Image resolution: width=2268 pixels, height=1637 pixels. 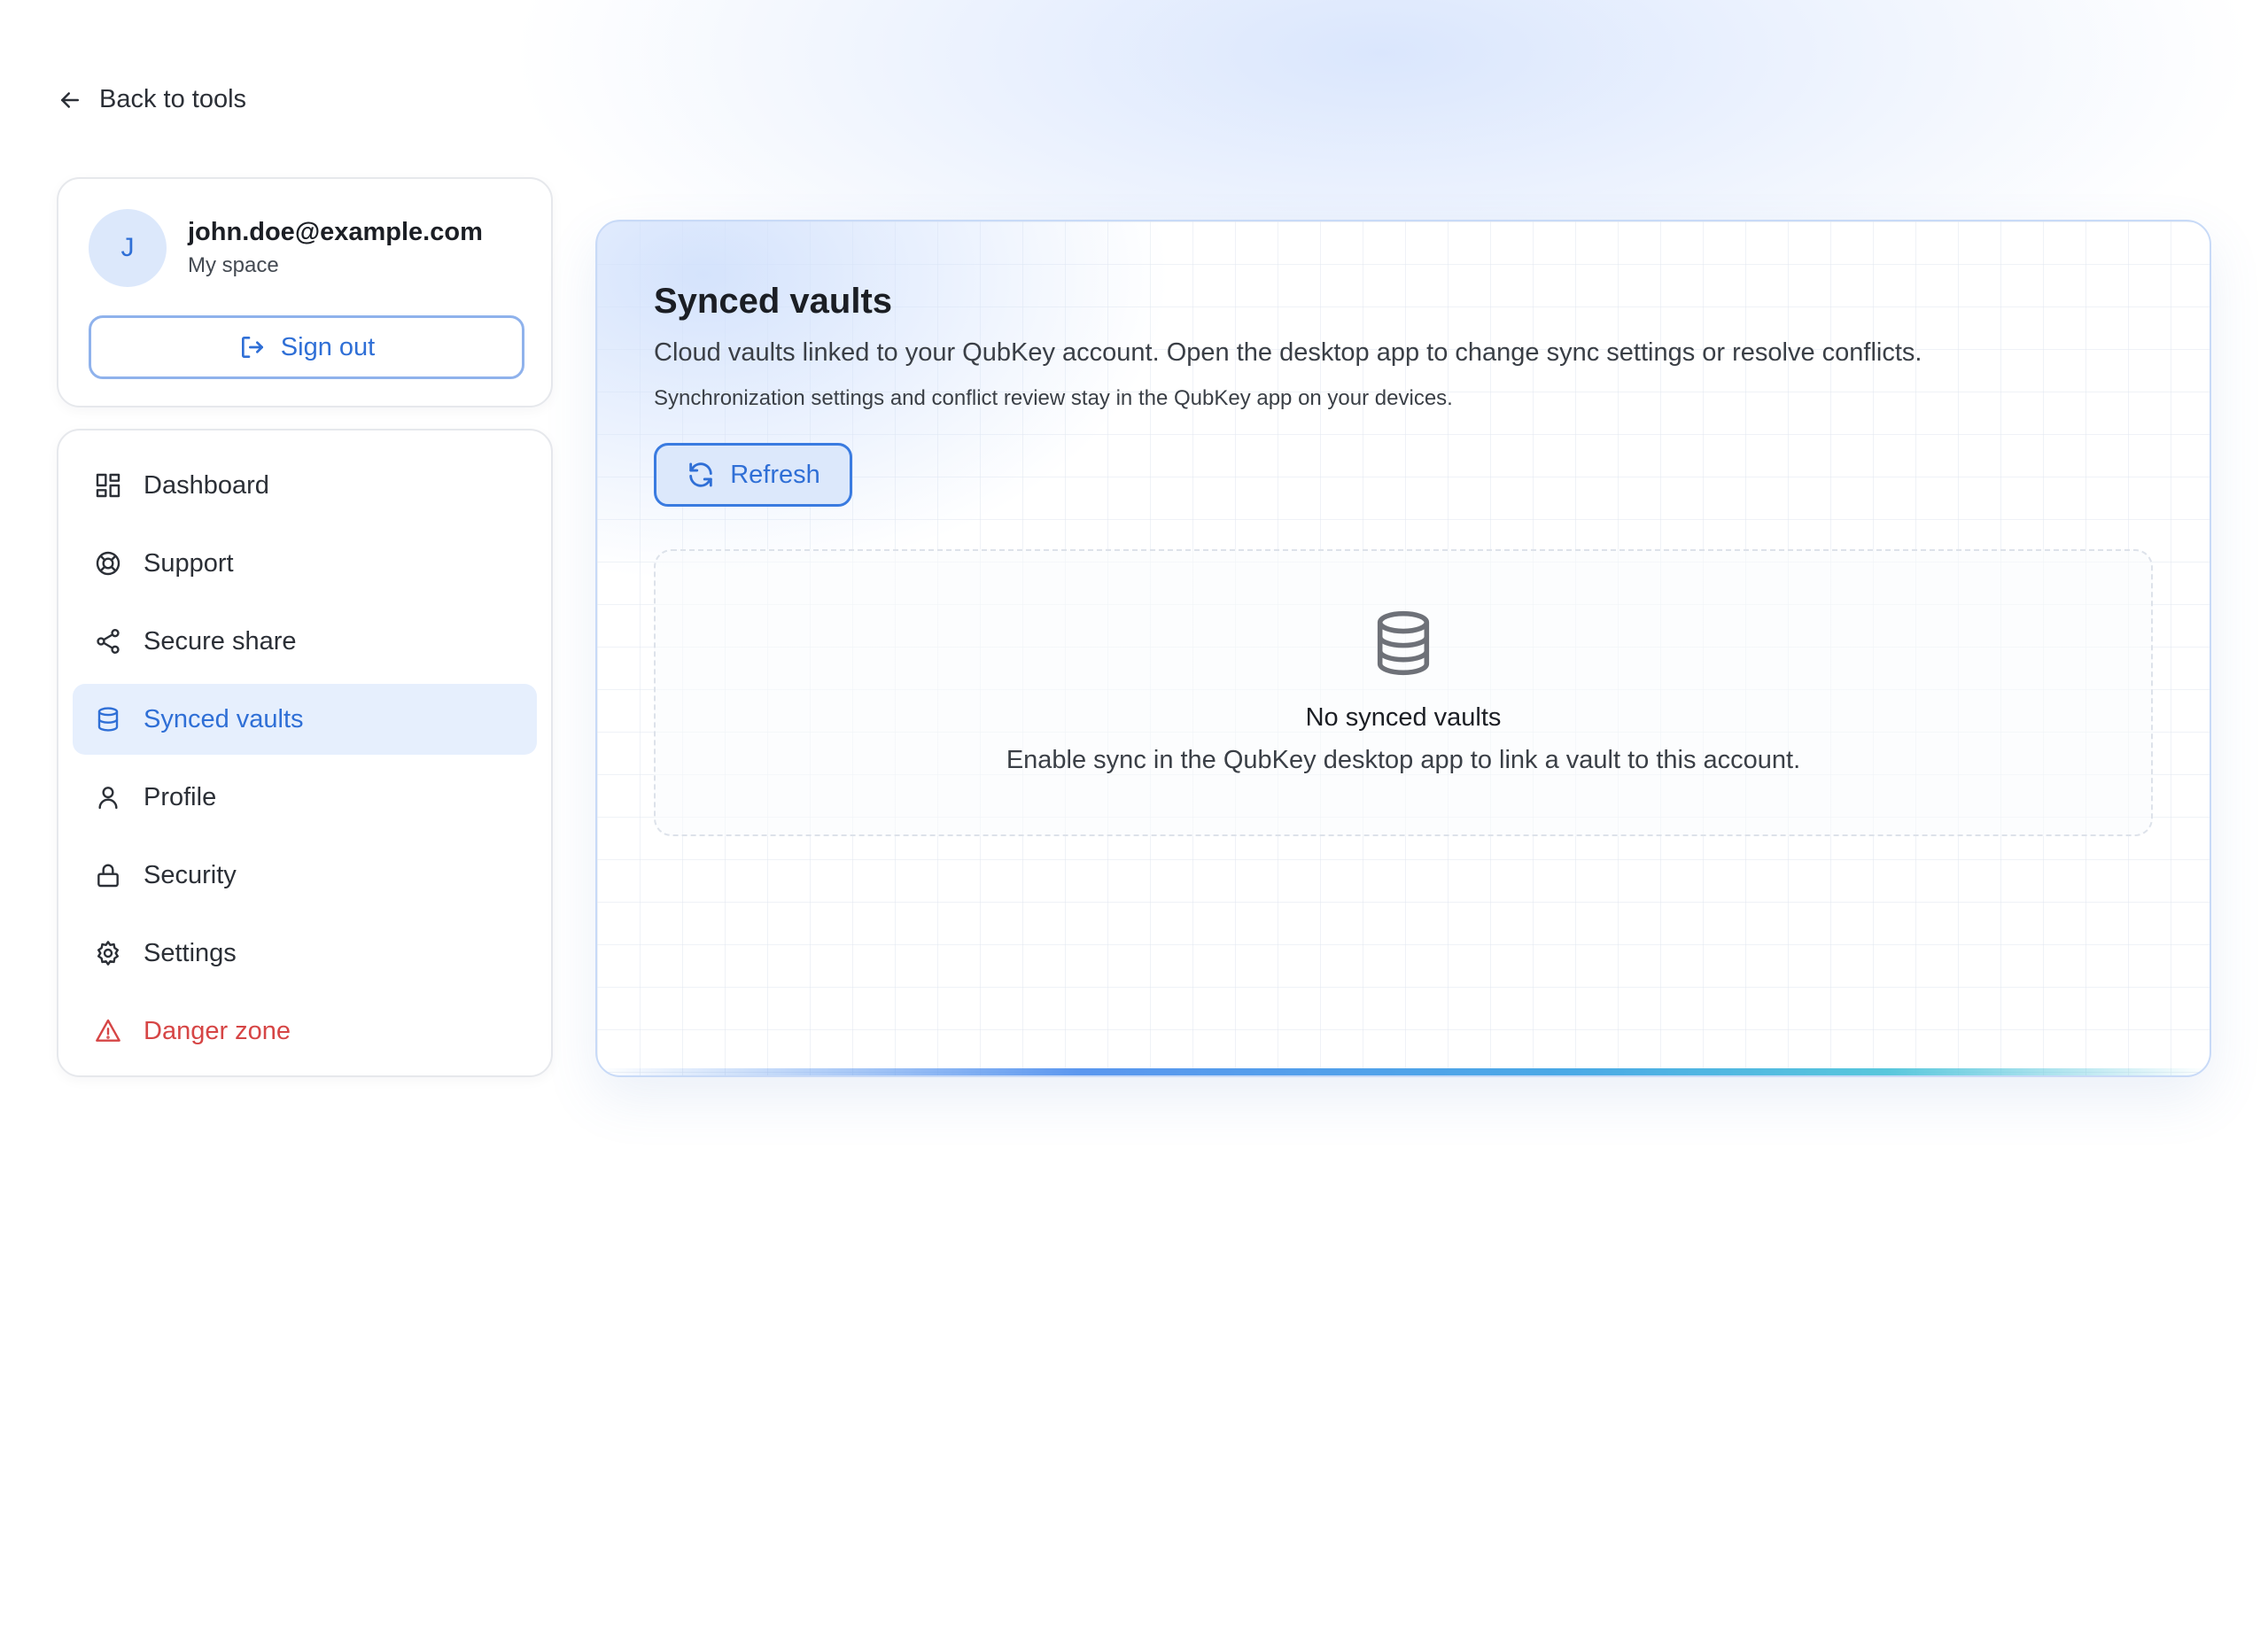 I want to click on sidebar-item-profile: Profile, so click(x=305, y=797).